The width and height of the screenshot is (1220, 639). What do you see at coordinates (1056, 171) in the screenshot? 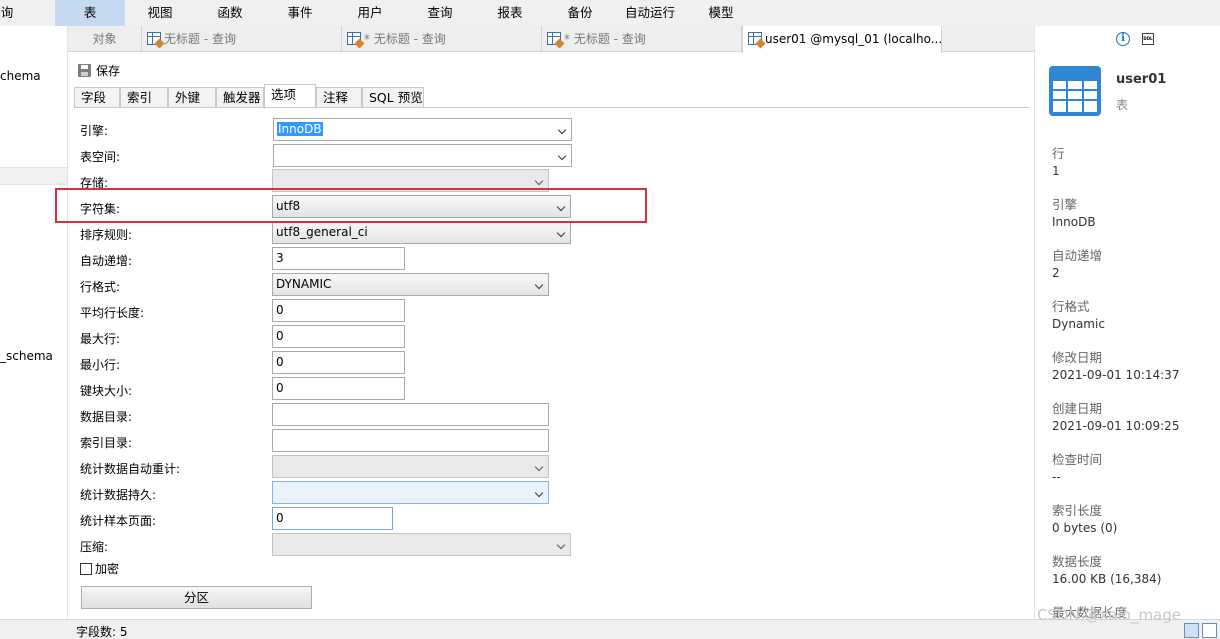
I see `info-value-rows: 1` at bounding box center [1056, 171].